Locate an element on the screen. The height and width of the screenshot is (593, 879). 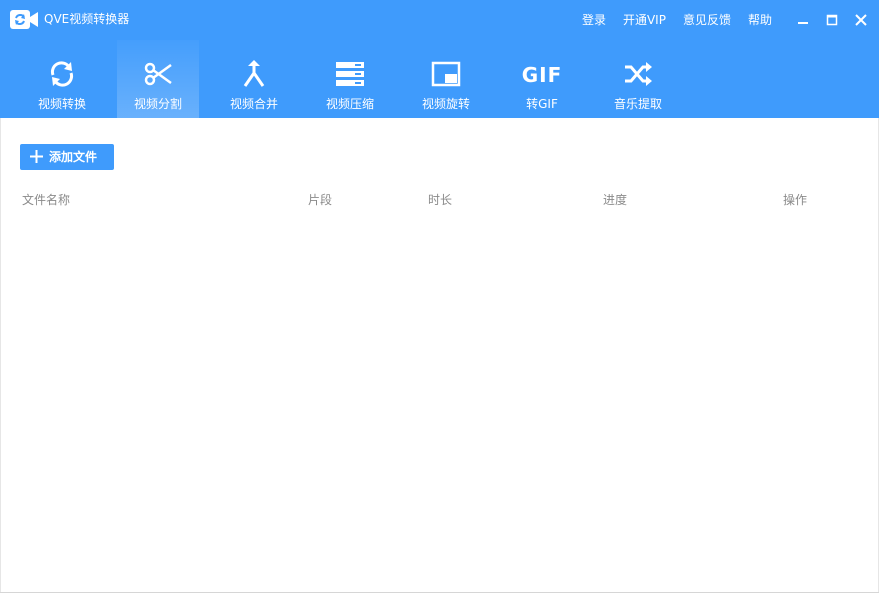
tool-label: 视频分割 is located at coordinates (157, 104).